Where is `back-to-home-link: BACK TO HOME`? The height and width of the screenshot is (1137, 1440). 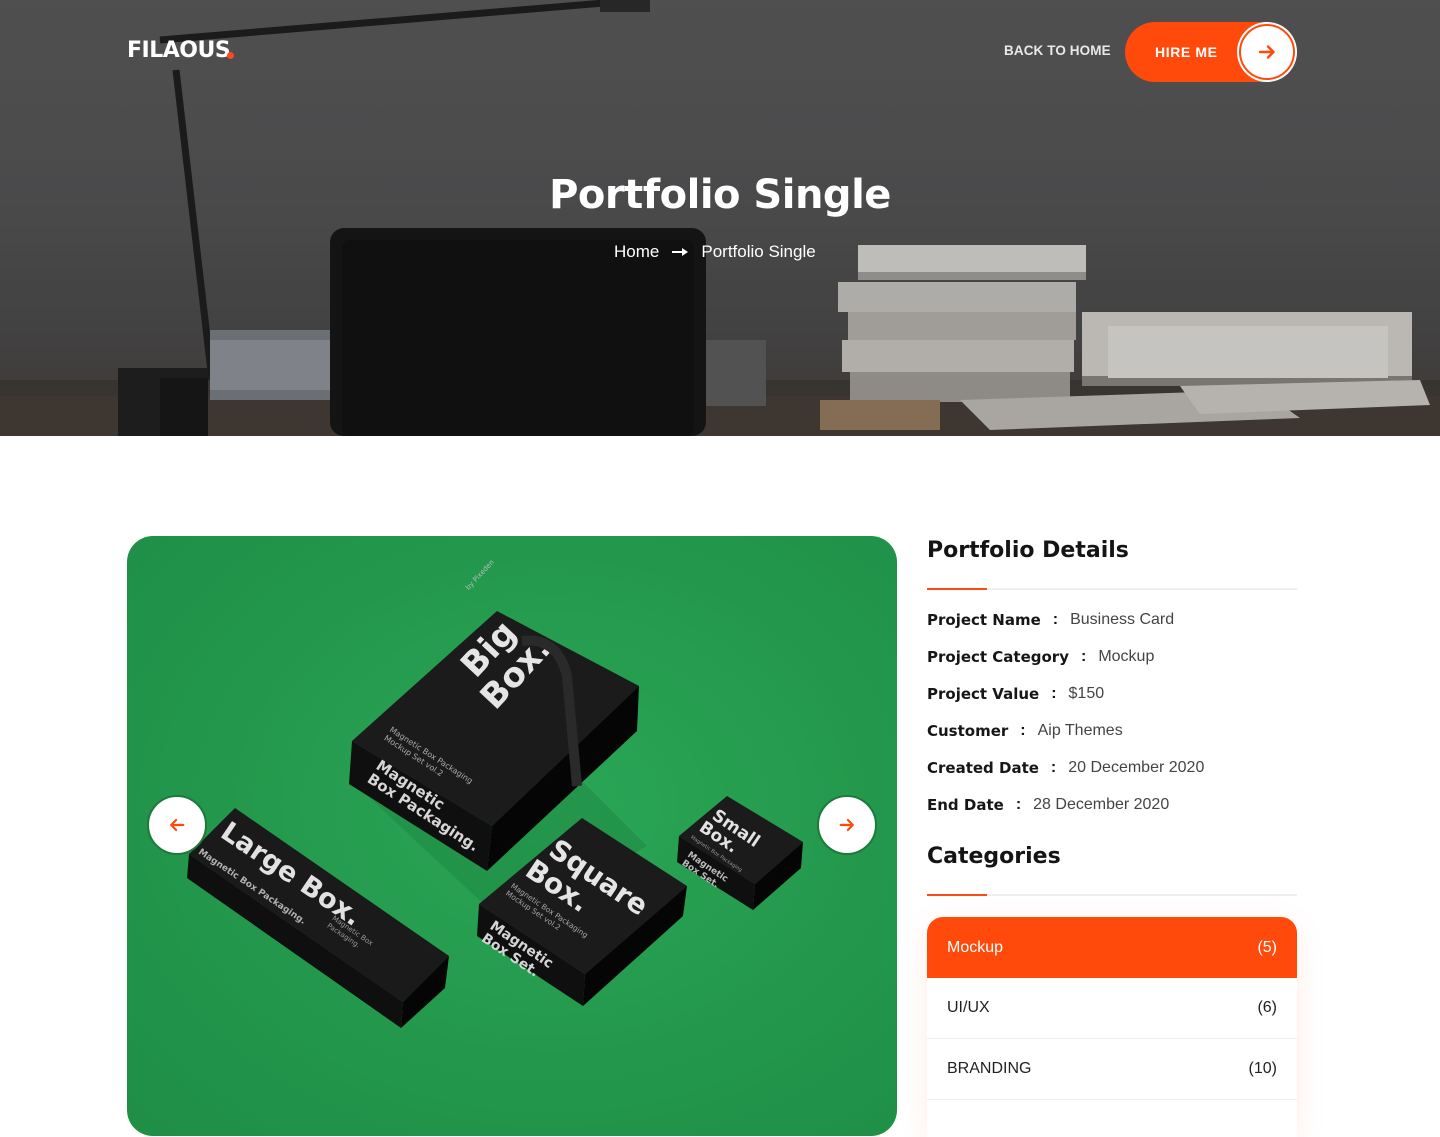
back-to-home-link: BACK TO HOME is located at coordinates (1057, 50).